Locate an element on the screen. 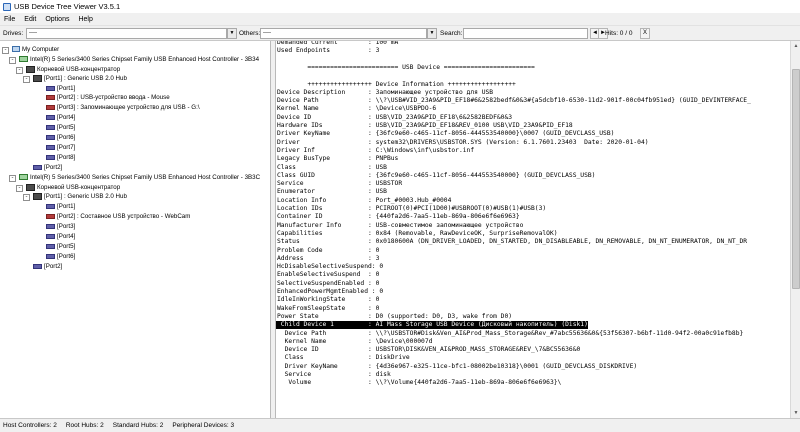 The height and width of the screenshot is (432, 800). tree-item: [Port1] is located at coordinates (60, 207).